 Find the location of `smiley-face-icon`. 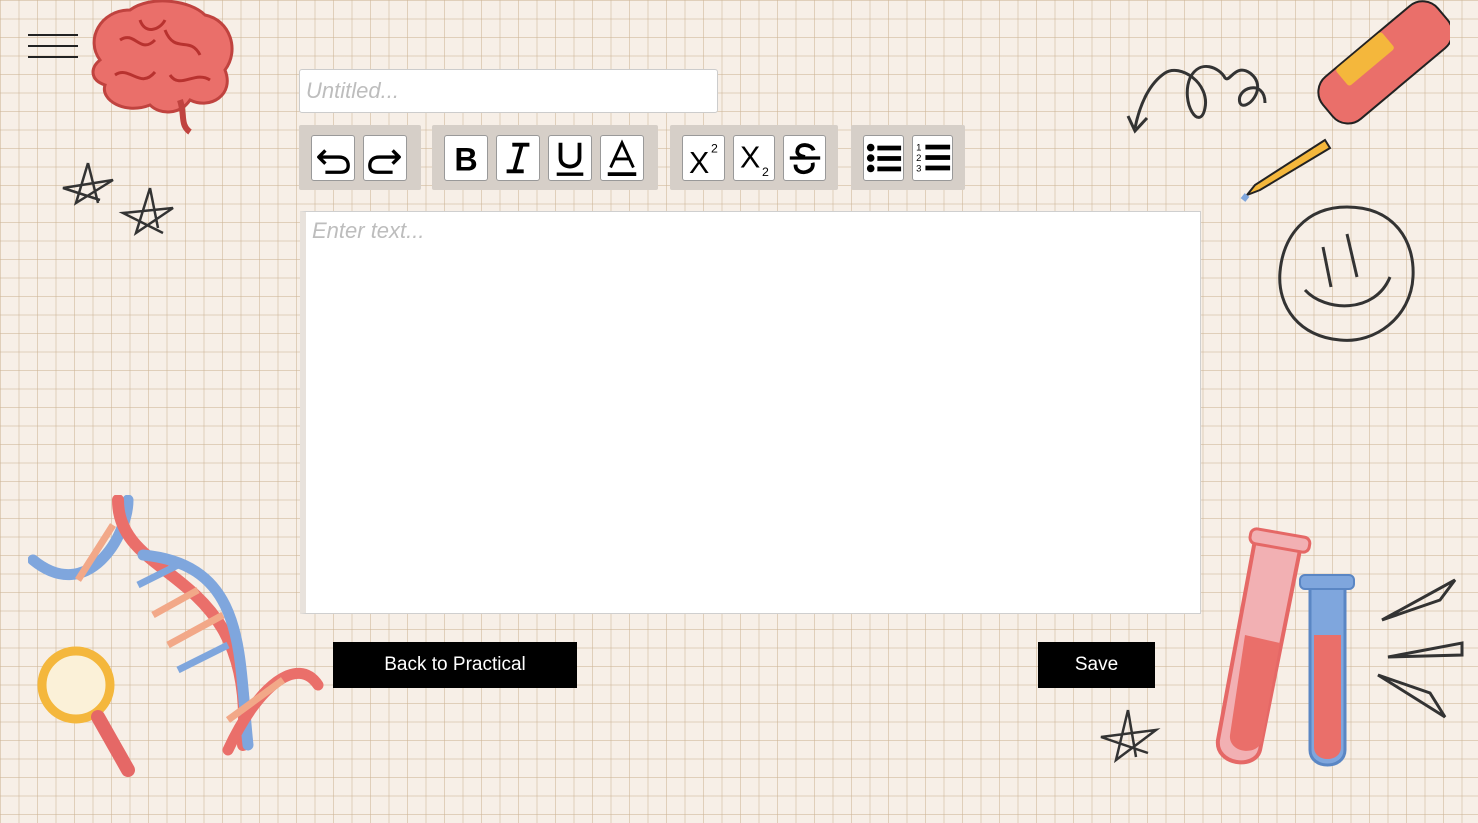

smiley-face-icon is located at coordinates (1346, 273).